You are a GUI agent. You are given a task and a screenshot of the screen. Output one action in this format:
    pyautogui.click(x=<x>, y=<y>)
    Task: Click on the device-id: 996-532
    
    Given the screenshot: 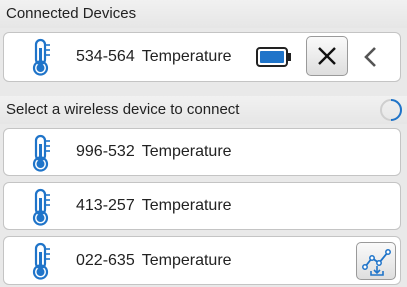 What is the action you would take?
    pyautogui.click(x=105, y=151)
    